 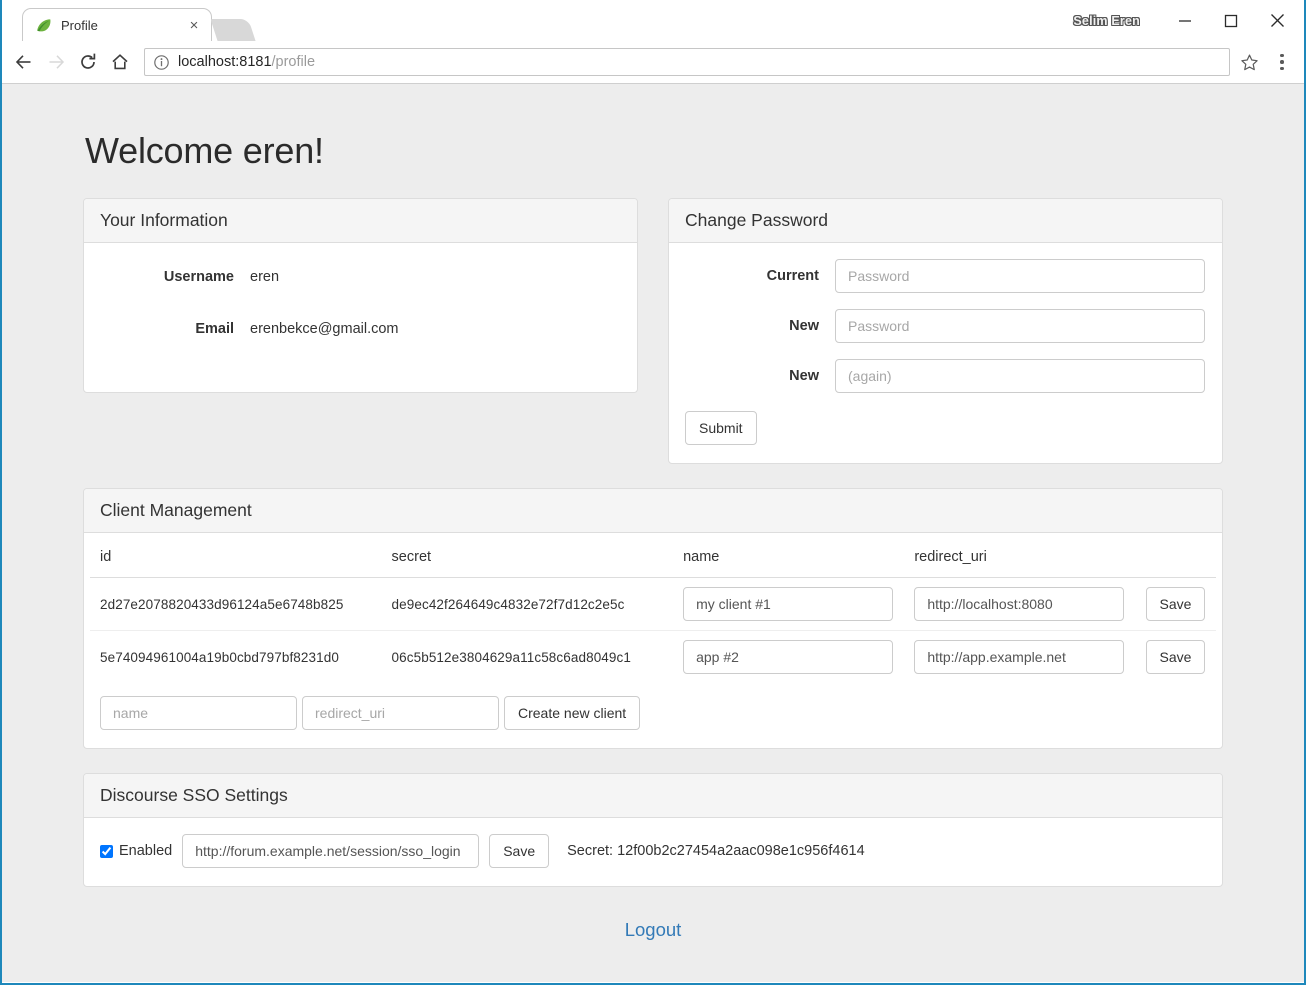 I want to click on maximize-icon, so click(x=1231, y=21).